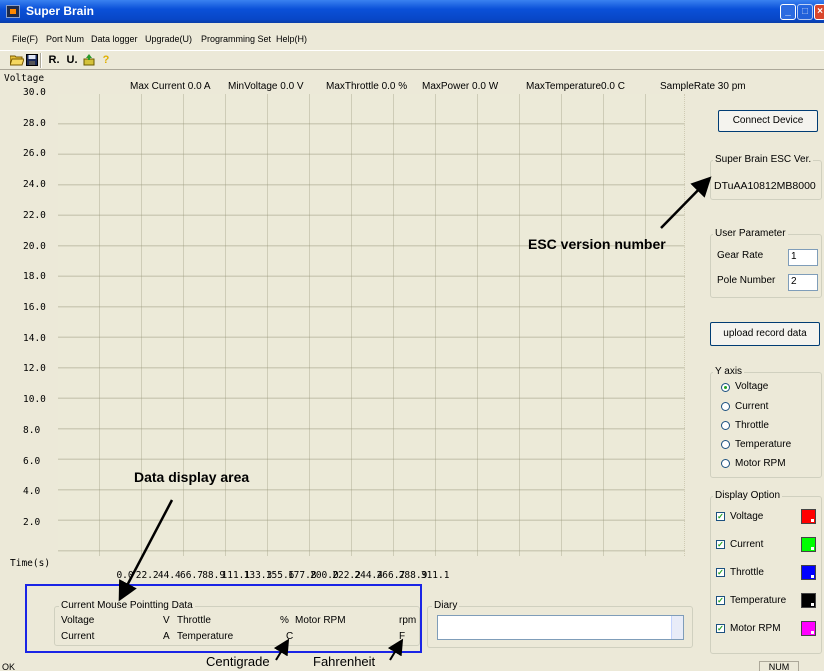 The width and height of the screenshot is (824, 671). Describe the element at coordinates (725, 425) in the screenshot. I see `radio-throttle` at that location.